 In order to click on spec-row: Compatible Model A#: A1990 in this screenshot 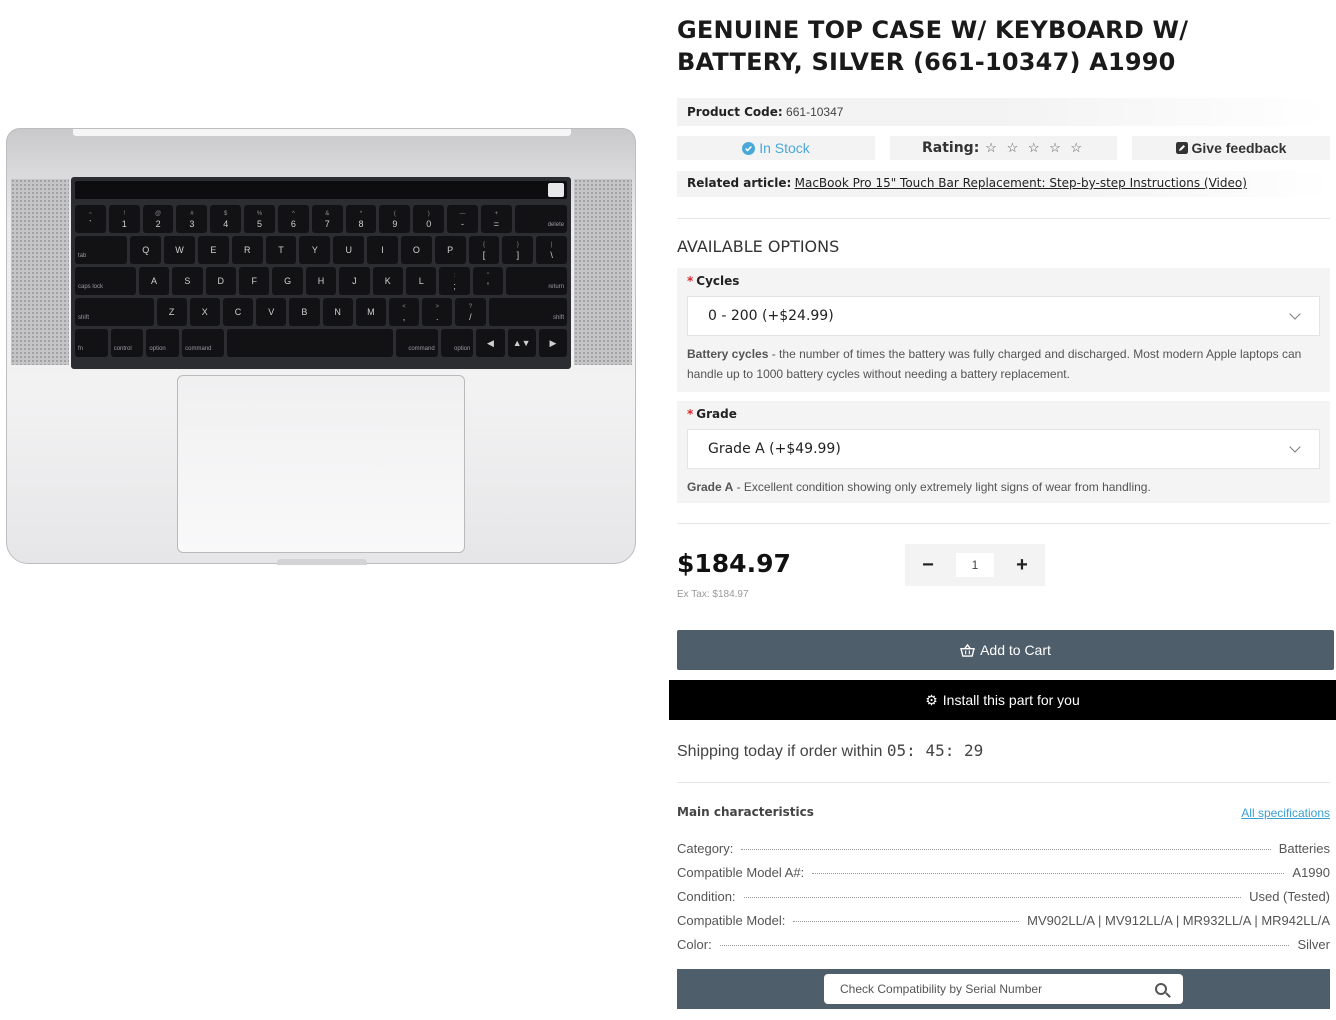, I will do `click(1003, 868)`.